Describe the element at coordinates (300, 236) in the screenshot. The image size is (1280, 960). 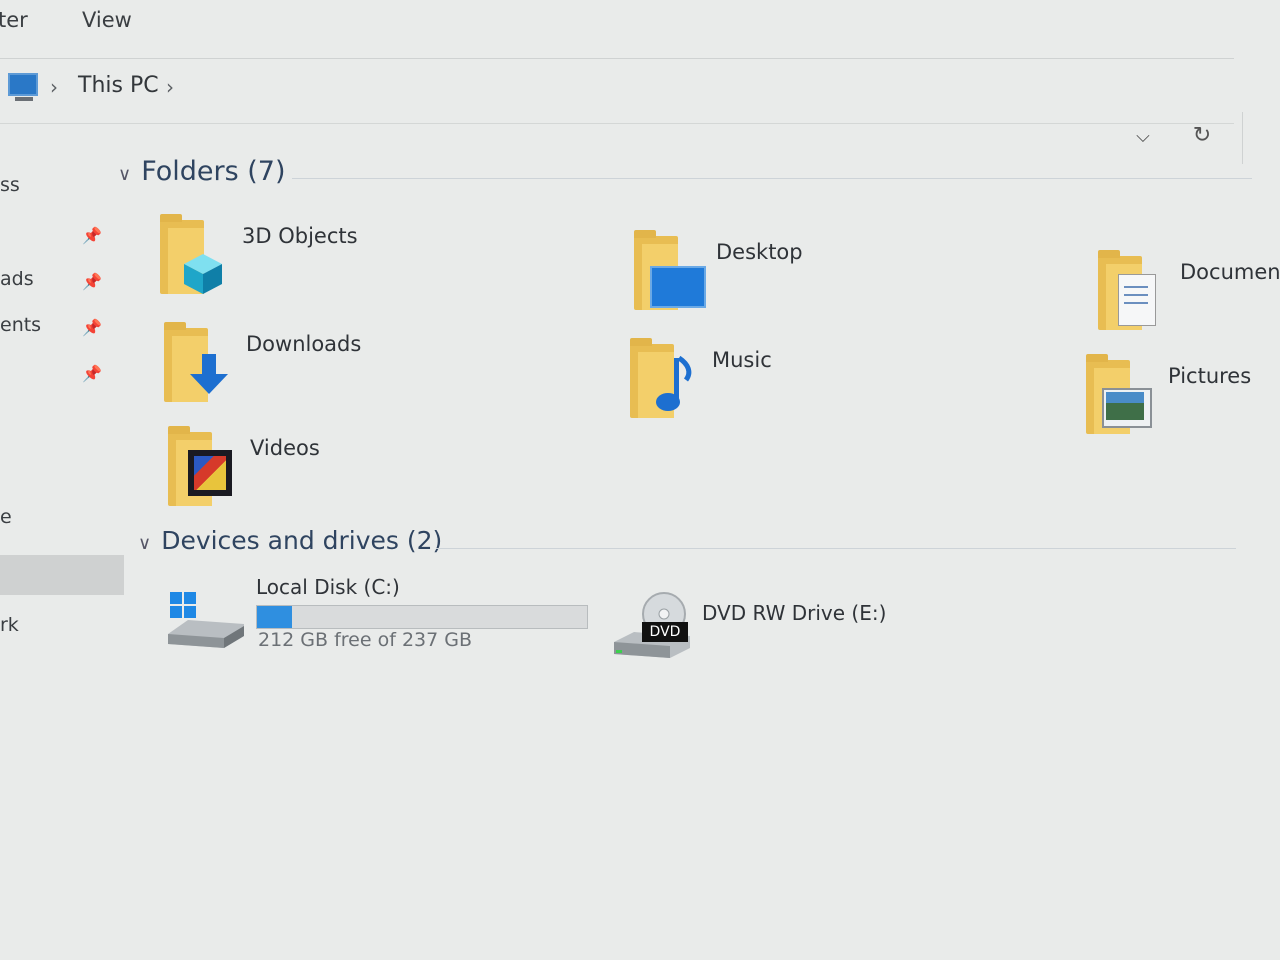
I see `folder-label: 3D Objects` at that location.